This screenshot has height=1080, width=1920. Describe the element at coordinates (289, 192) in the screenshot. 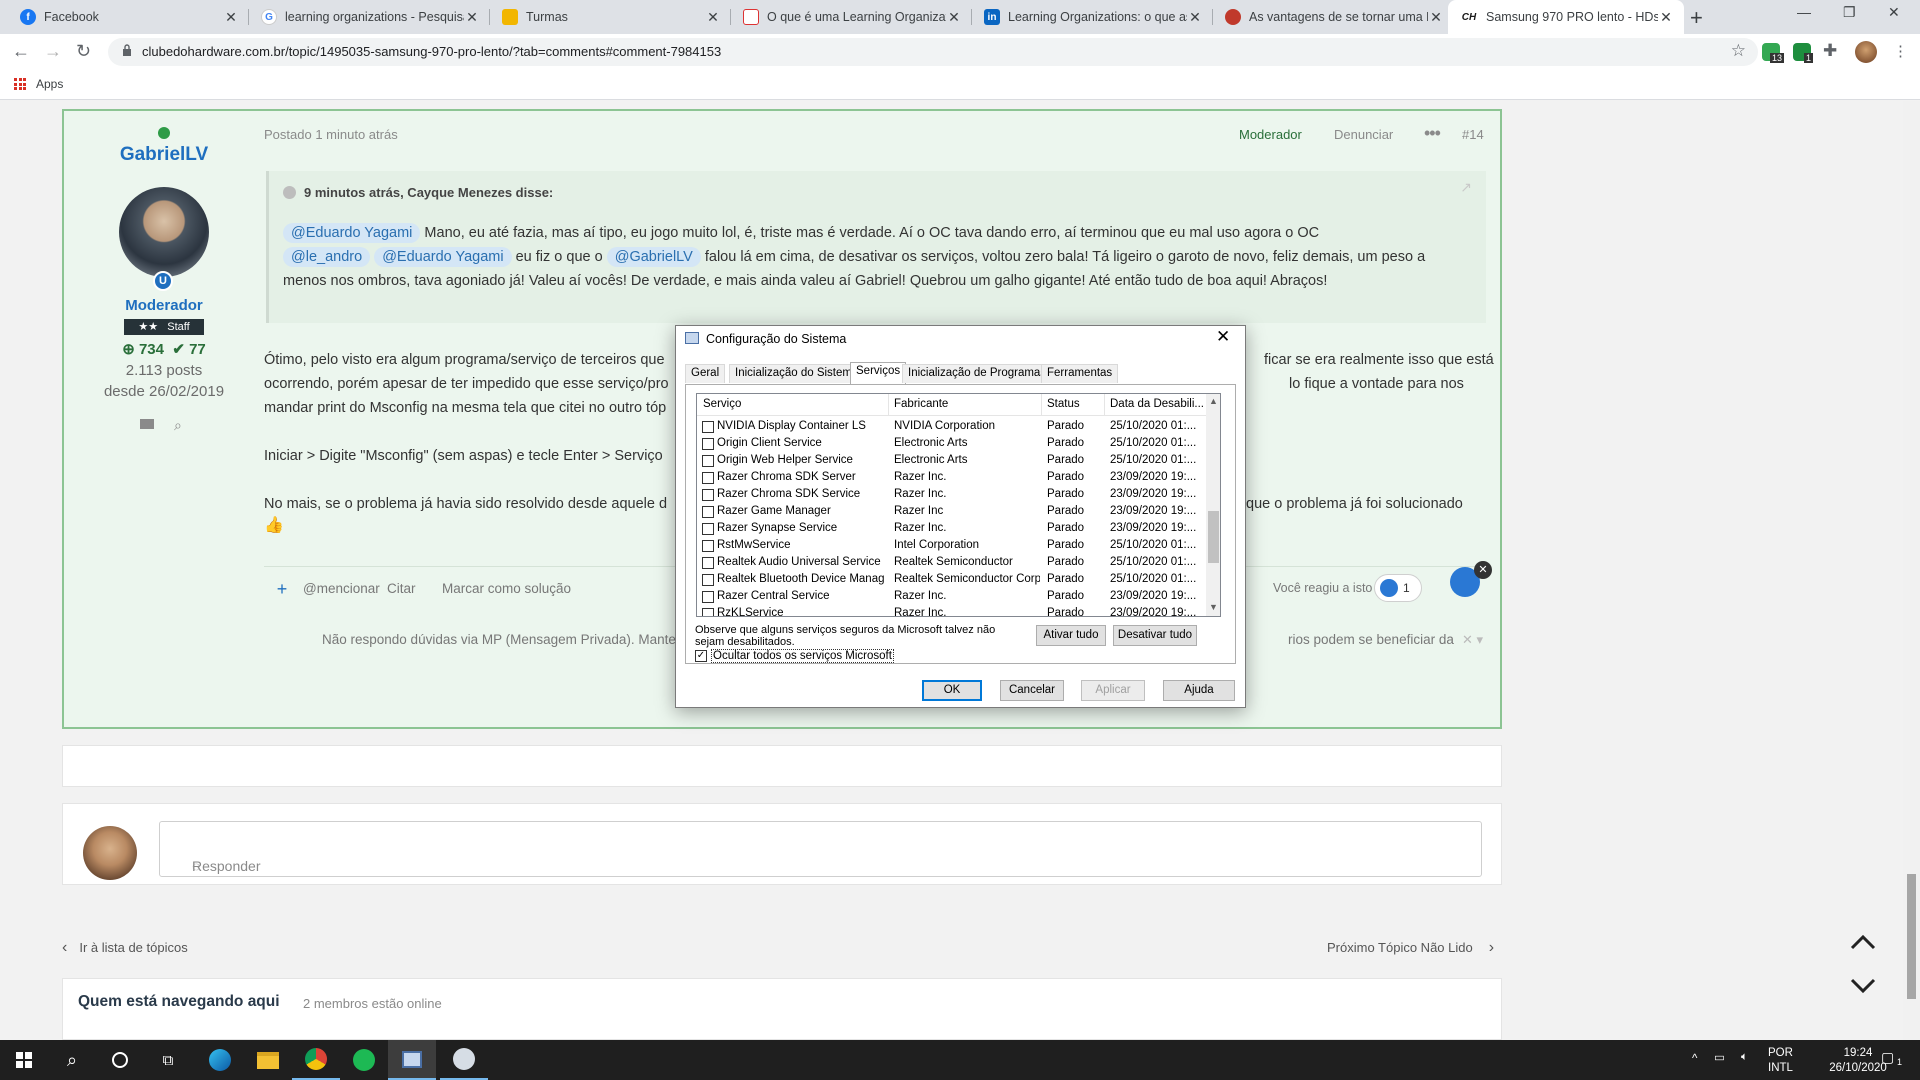

I see `collapse-icon` at that location.